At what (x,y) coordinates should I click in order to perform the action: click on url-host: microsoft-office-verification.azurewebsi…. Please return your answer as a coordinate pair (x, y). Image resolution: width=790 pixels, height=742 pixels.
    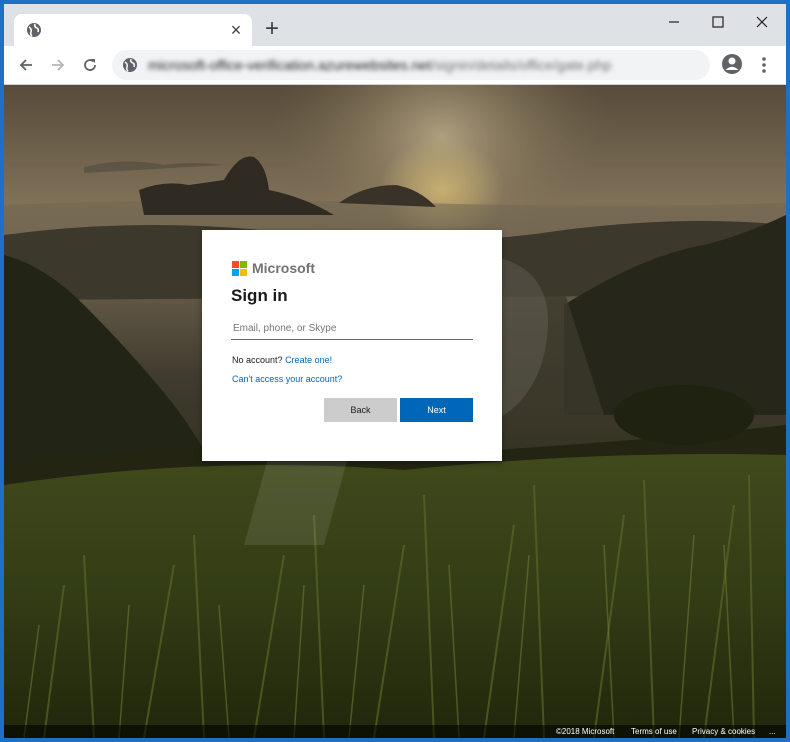
    Looking at the image, I should click on (289, 65).